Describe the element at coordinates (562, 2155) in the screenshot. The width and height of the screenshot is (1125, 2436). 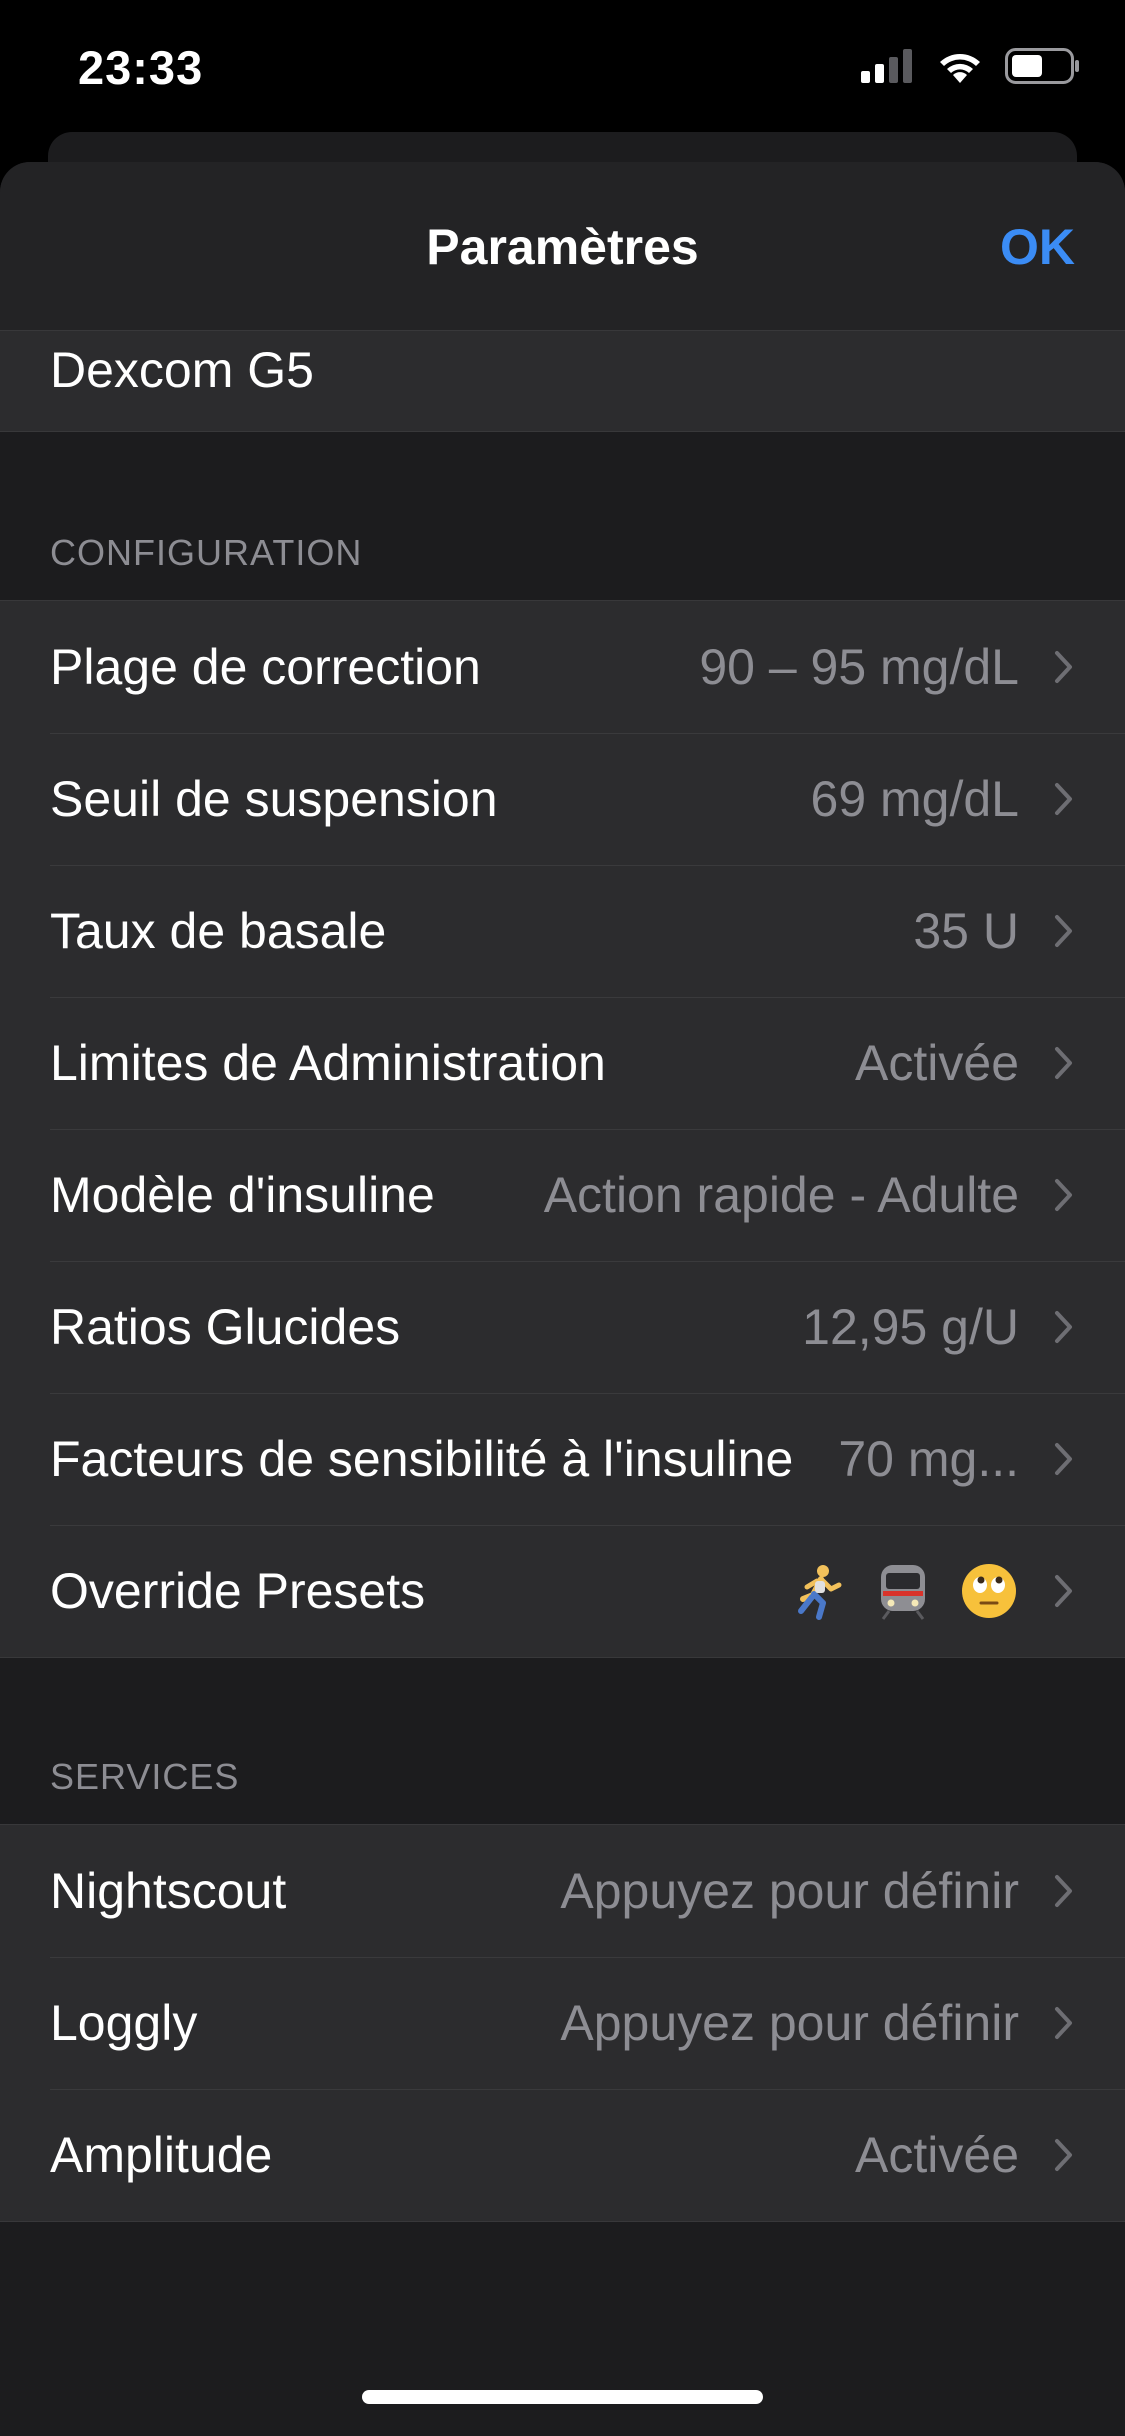
I see `row-amplitude: Amplitude Activée` at that location.